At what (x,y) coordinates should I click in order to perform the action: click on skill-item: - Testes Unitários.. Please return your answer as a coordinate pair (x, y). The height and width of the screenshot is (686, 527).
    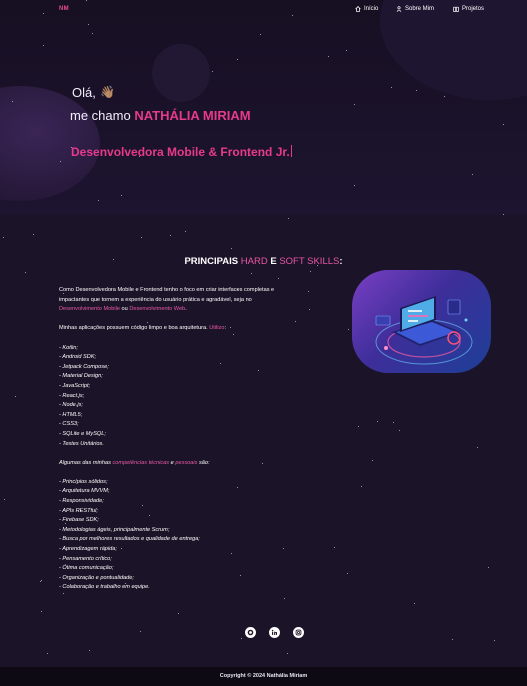
    Looking at the image, I should click on (81, 443).